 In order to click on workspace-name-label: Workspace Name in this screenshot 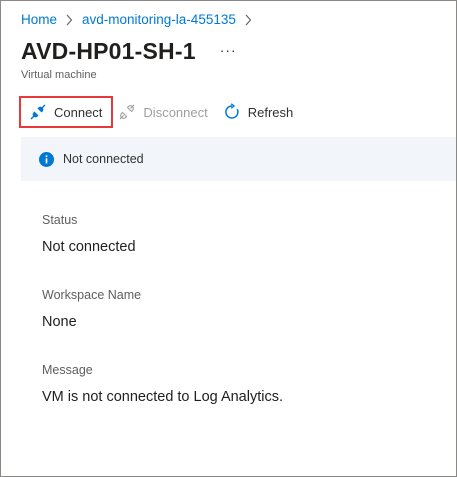, I will do `click(92, 295)`.